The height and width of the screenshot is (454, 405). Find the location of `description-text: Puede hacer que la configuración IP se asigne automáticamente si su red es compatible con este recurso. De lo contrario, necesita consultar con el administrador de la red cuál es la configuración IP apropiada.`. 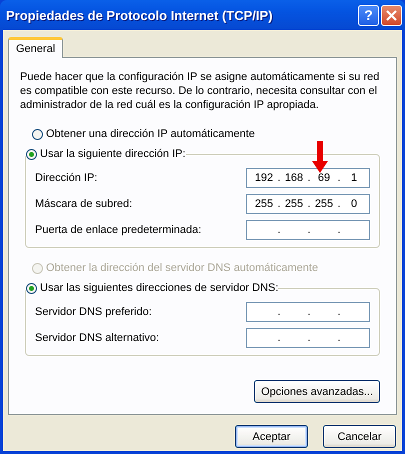

description-text: Puede hacer que la configuración IP se asigne automáticamente si su red es compatible con este recurso. De lo contrario, necesita consultar con el administrador de la red cuál es la configuración IP apropiada. is located at coordinates (200, 91).